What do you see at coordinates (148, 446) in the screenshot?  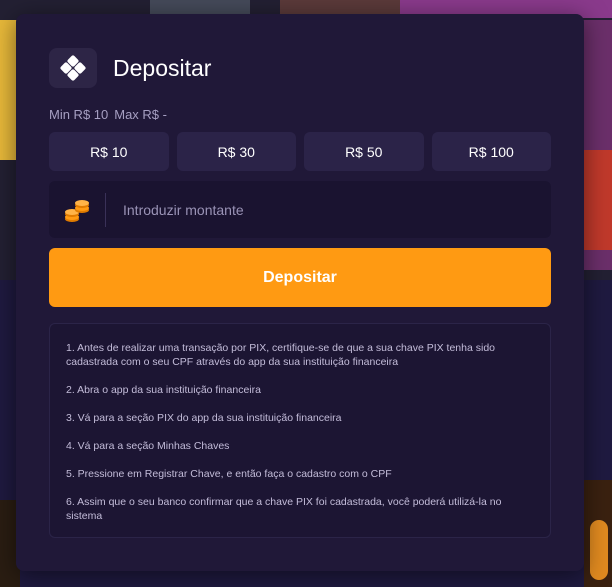 I see `instruction-item: 4. Vá para a seção Minhas Chaves` at bounding box center [148, 446].